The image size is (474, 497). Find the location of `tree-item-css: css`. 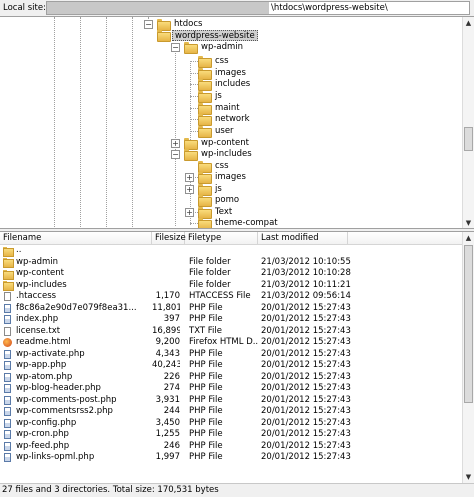

tree-item-css: css is located at coordinates (214, 61).